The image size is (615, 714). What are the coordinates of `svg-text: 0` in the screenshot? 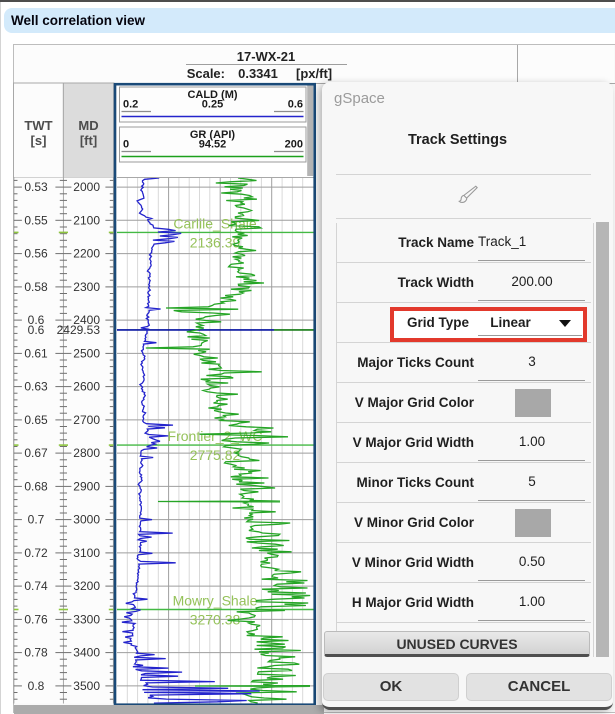 It's located at (126, 145).